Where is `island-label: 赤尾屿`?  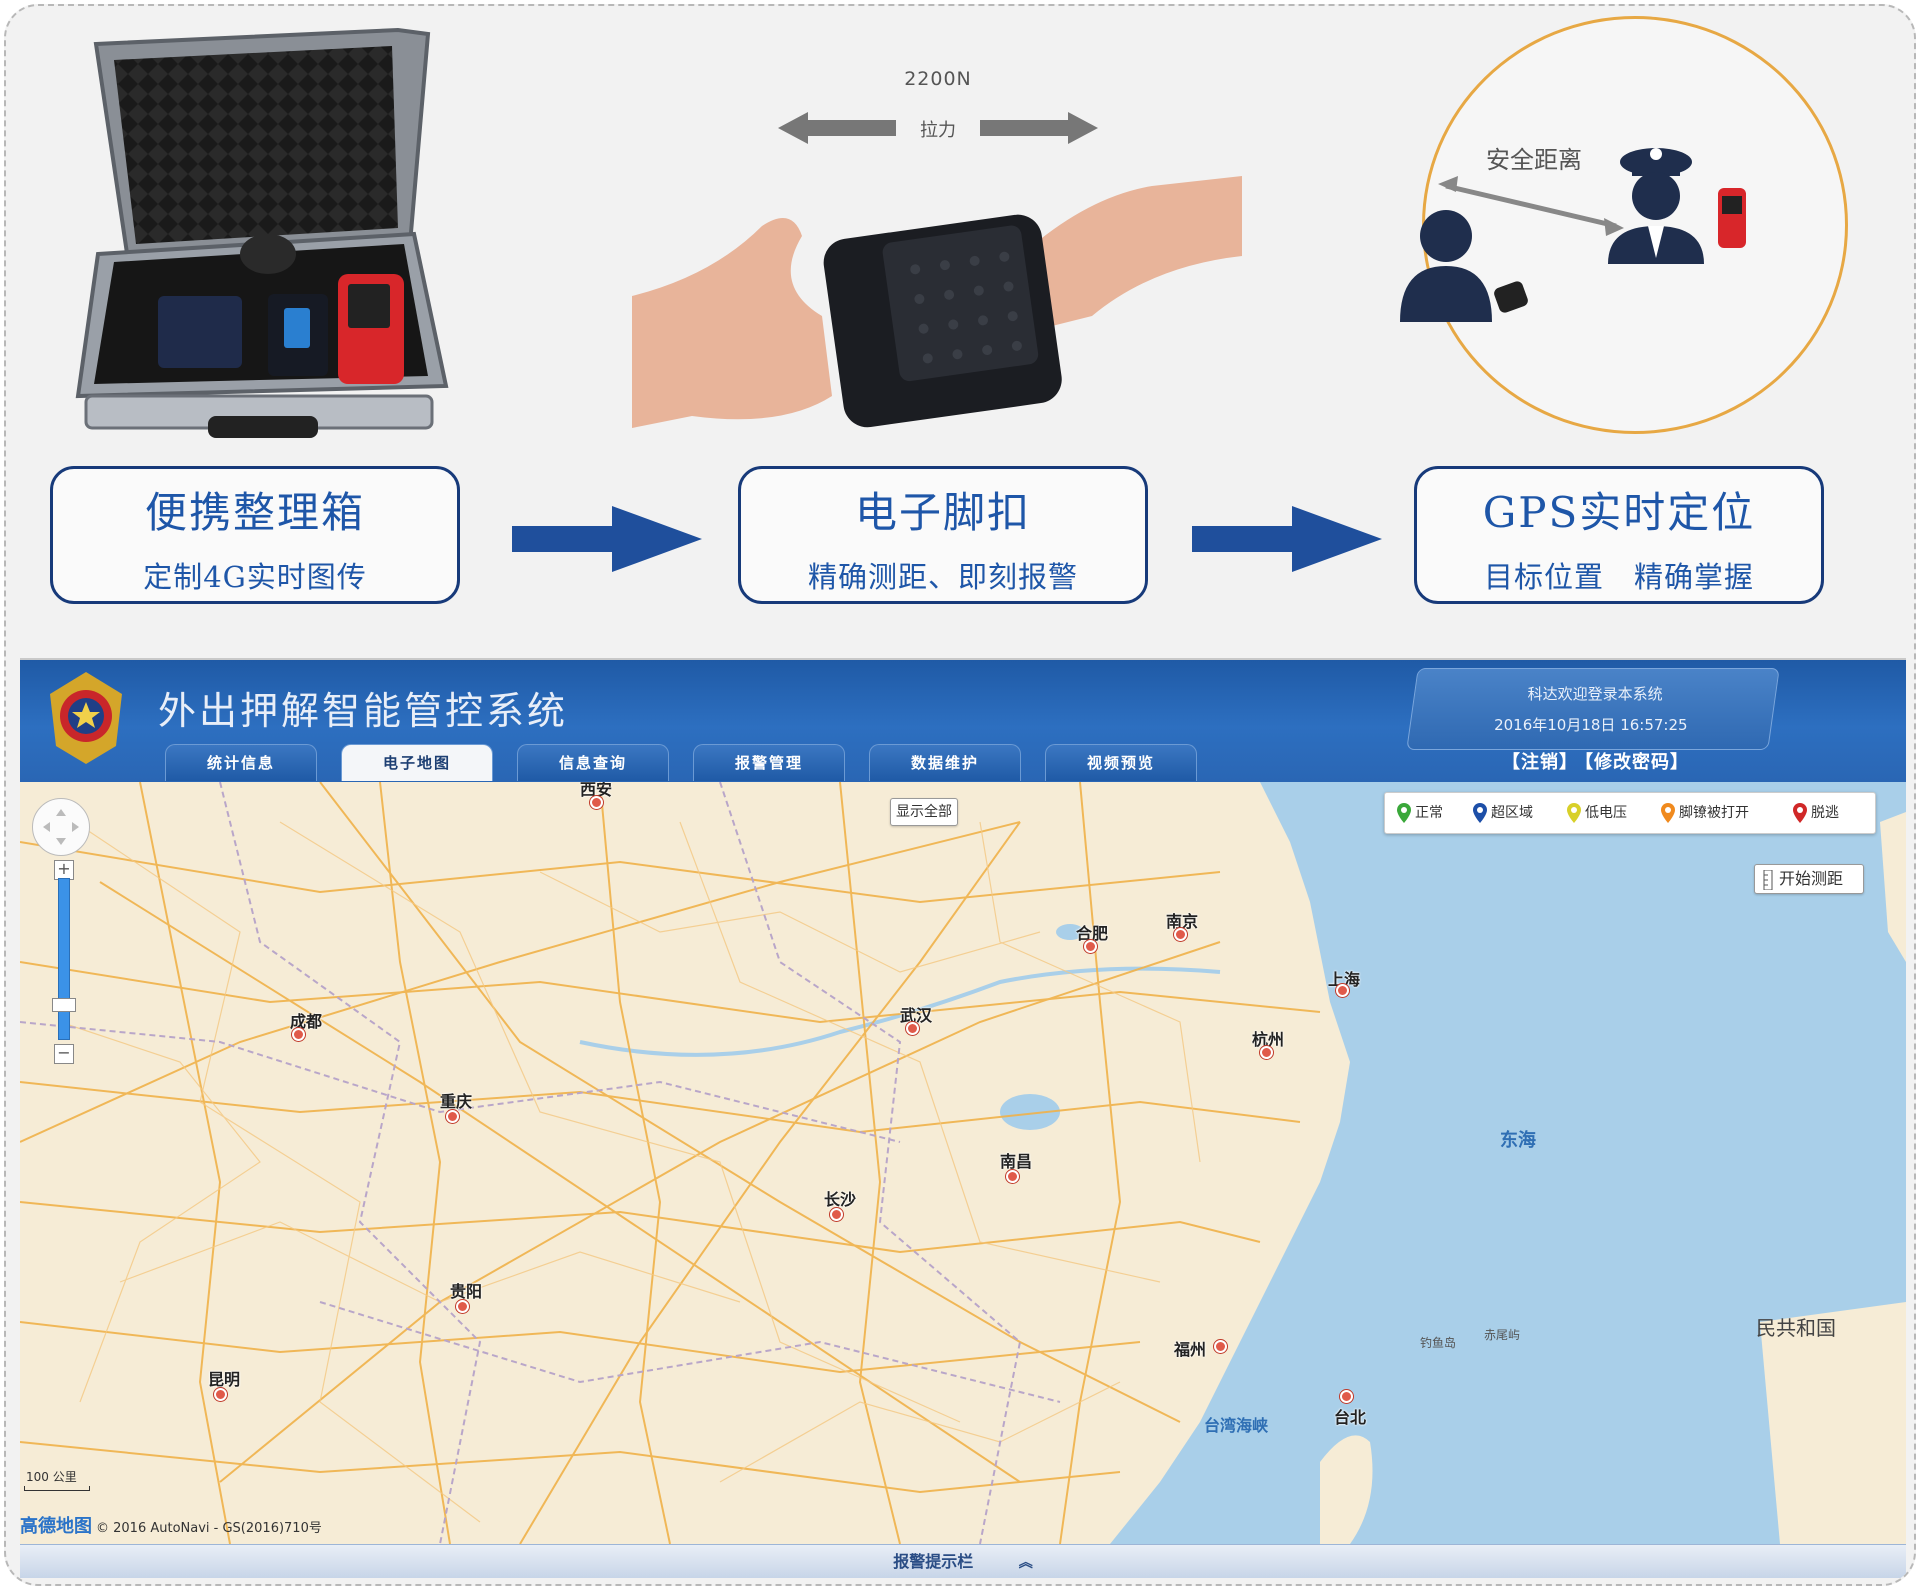
island-label: 赤尾屿 is located at coordinates (1502, 1335).